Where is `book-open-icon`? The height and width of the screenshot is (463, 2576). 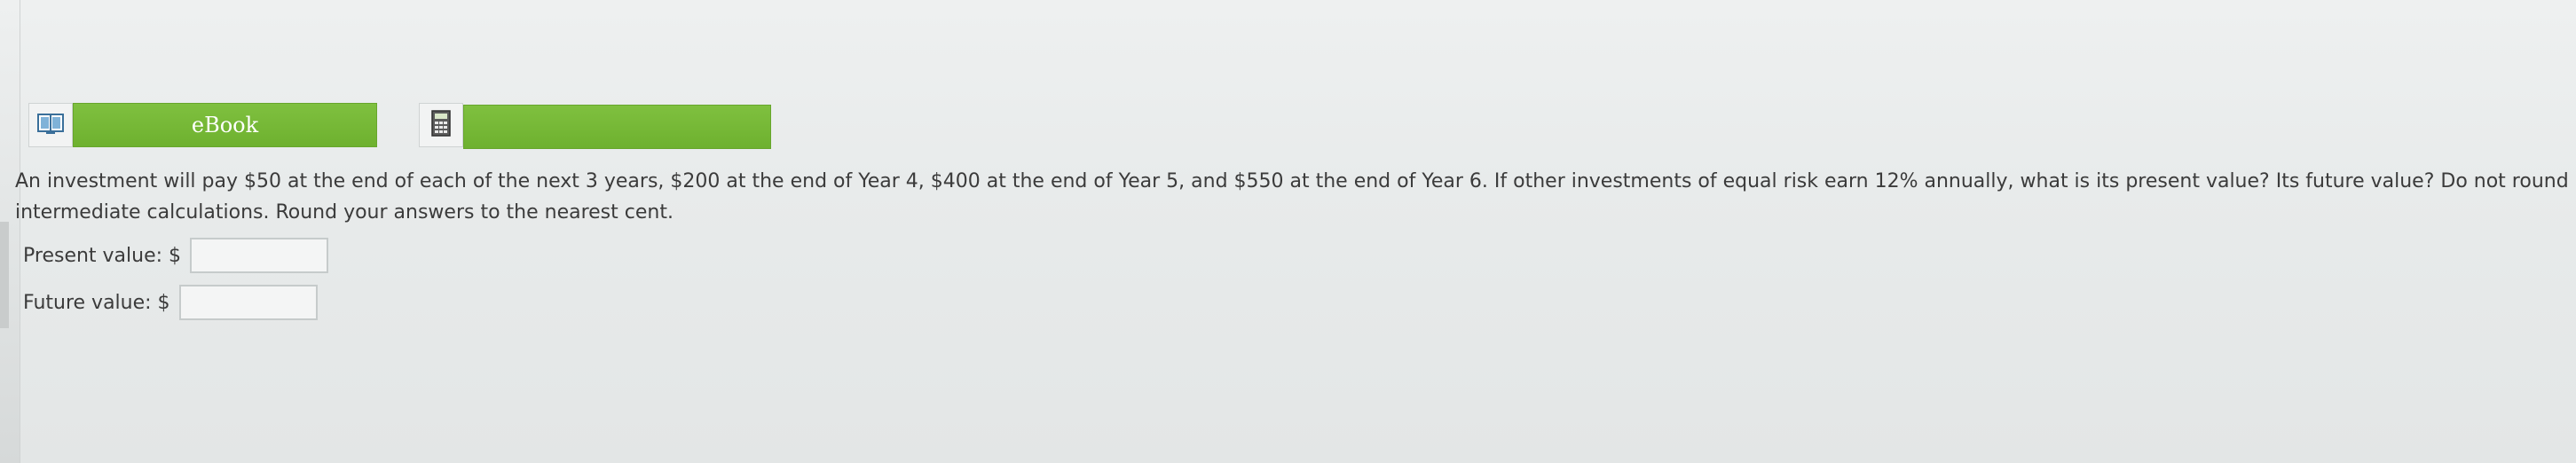 book-open-icon is located at coordinates (51, 125).